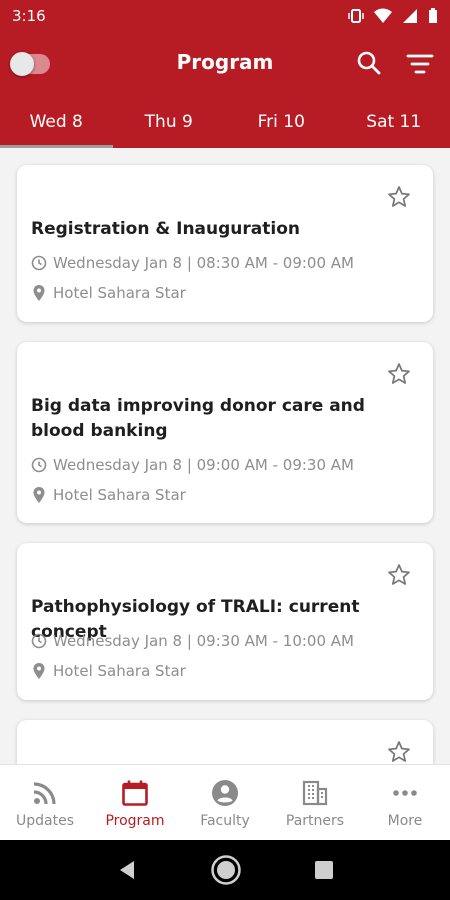  I want to click on more-icon, so click(405, 793).